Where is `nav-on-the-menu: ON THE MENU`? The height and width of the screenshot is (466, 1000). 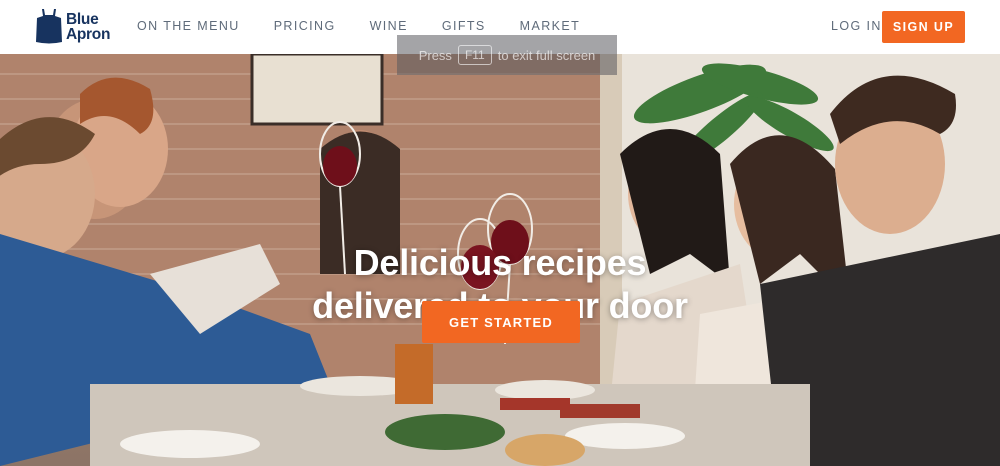
nav-on-the-menu: ON THE MENU is located at coordinates (188, 26).